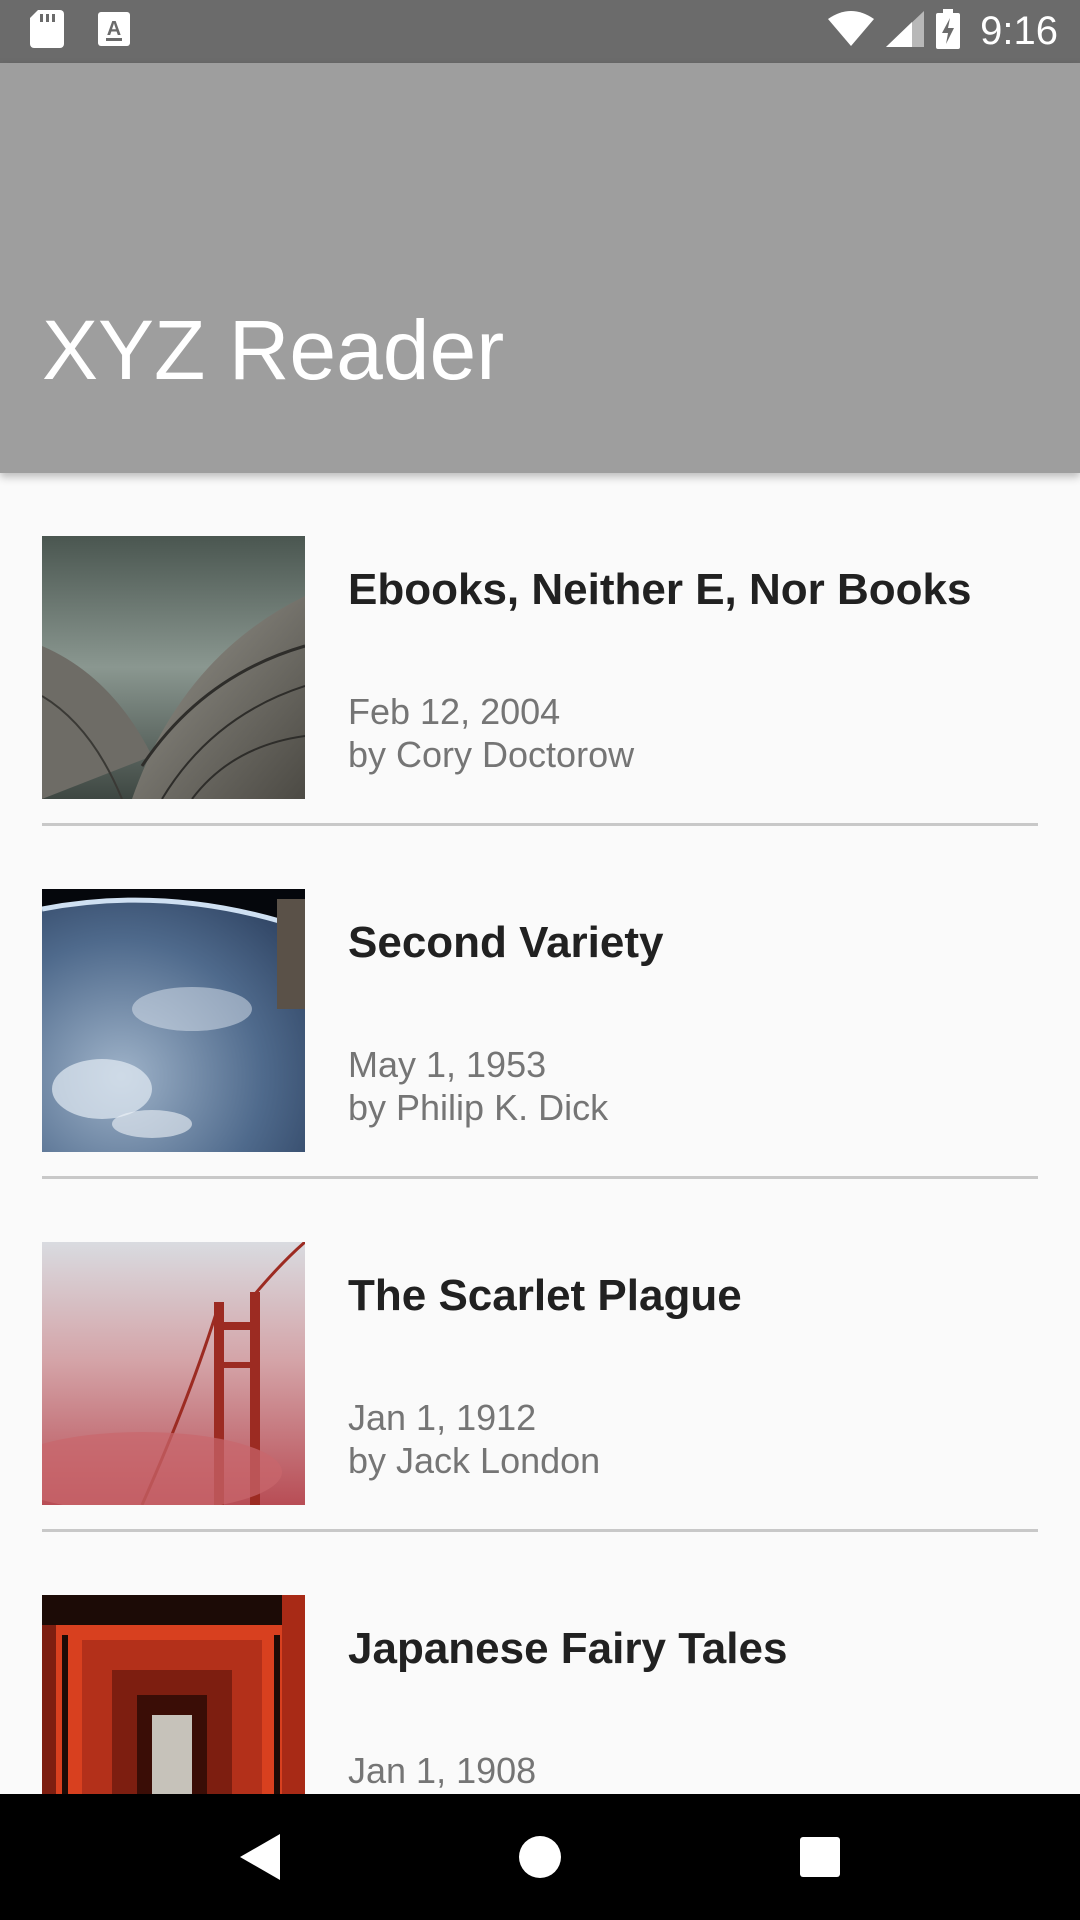  Describe the element at coordinates (545, 1295) in the screenshot. I see `article-title: The Scarlet Plague` at that location.